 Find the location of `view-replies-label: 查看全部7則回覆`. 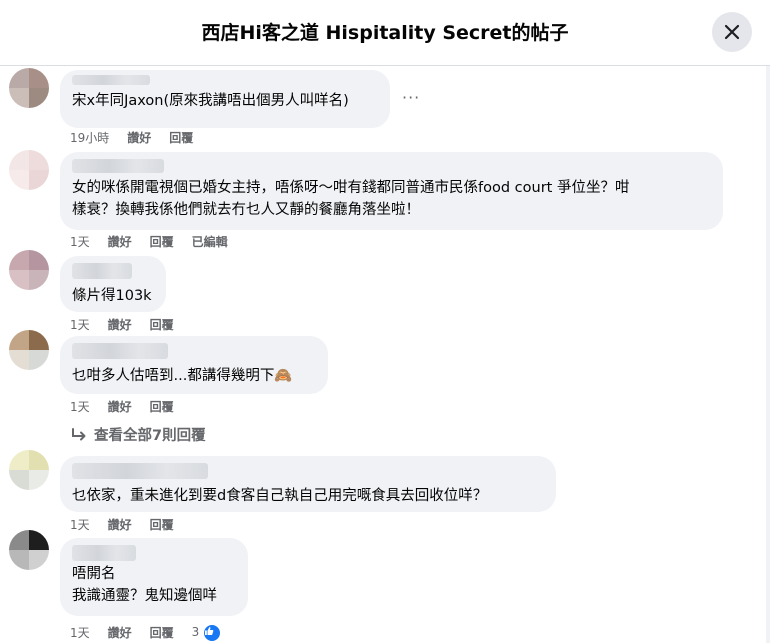

view-replies-label: 查看全部7則回覆 is located at coordinates (150, 434).